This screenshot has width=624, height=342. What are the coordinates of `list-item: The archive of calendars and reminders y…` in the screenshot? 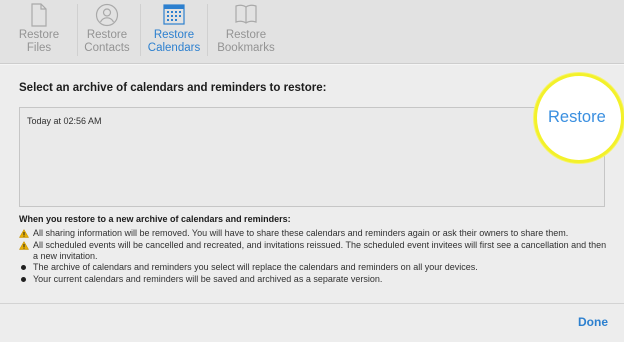 It's located at (314, 267).